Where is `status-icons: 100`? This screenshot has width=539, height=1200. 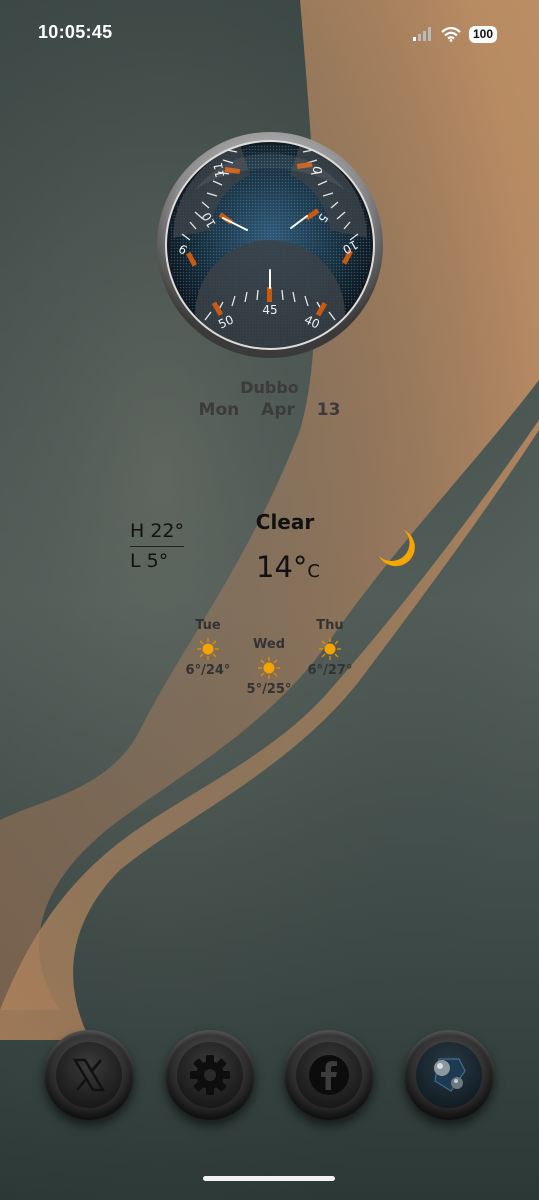
status-icons: 100 is located at coordinates (454, 34).